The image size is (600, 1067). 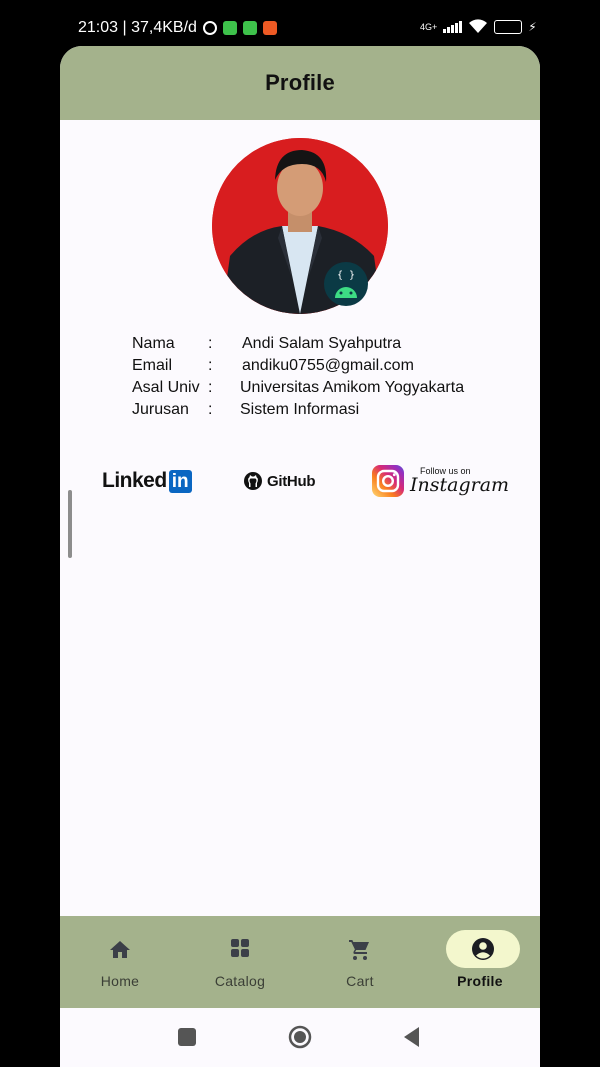 I want to click on info-label: Asal Univ, so click(x=166, y=387).